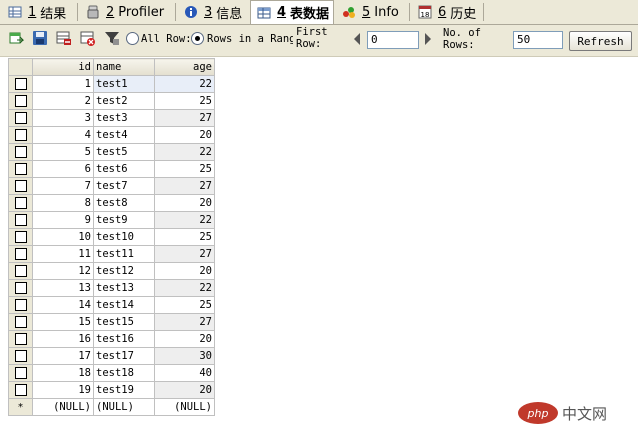  I want to click on table-row: 1 test1 22, so click(111, 84).